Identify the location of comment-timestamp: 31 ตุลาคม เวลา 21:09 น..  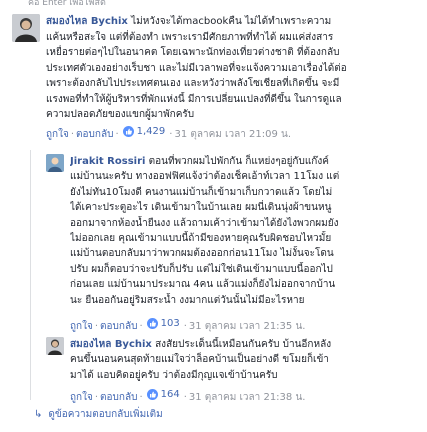
(232, 134).